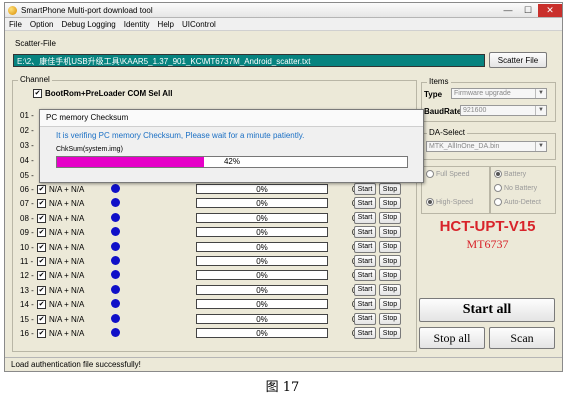  I want to click on menu-identity: Identity, so click(137, 24).